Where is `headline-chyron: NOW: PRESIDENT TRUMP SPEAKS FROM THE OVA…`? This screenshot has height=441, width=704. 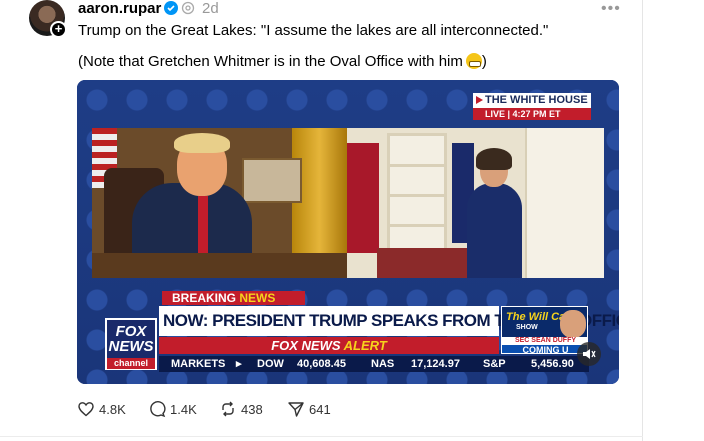 headline-chyron: NOW: PRESIDENT TRUMP SPEAKS FROM THE OVA… is located at coordinates (389, 321).